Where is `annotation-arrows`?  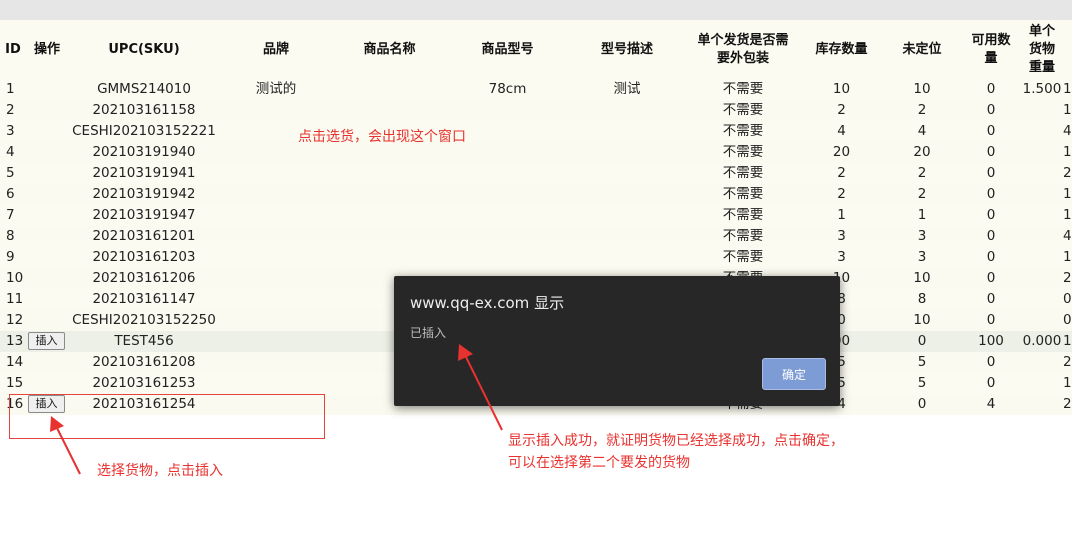 annotation-arrows is located at coordinates (276, 409).